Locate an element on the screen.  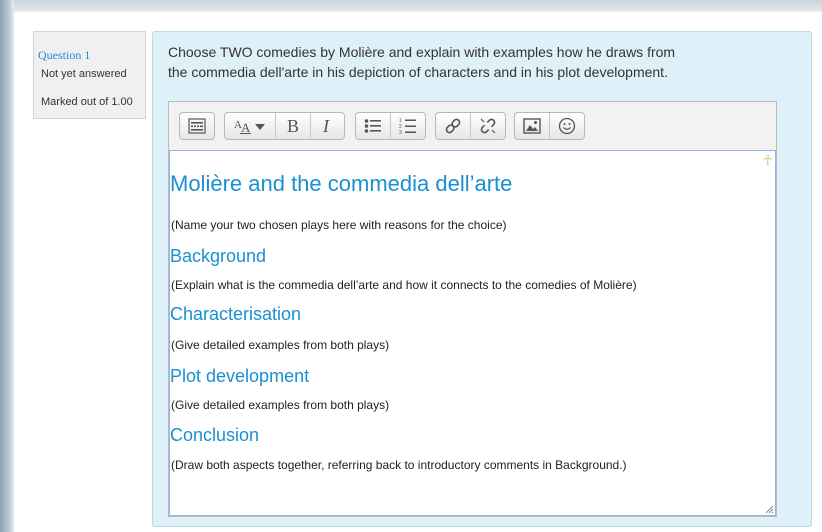
editor-toolbar: A A B I 1 2 3 is located at coordinates (472, 126).